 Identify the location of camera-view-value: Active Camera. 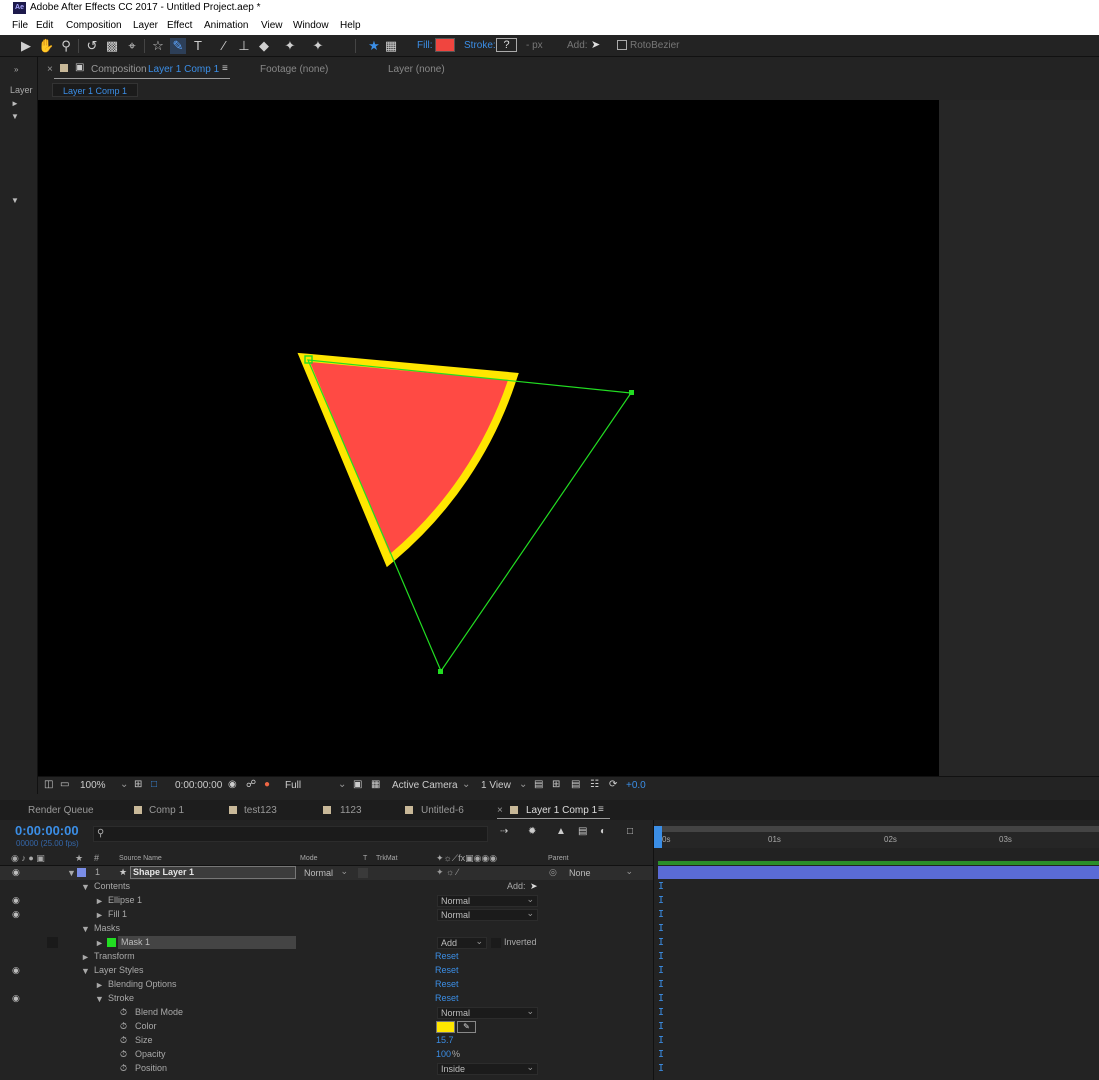
(425, 785).